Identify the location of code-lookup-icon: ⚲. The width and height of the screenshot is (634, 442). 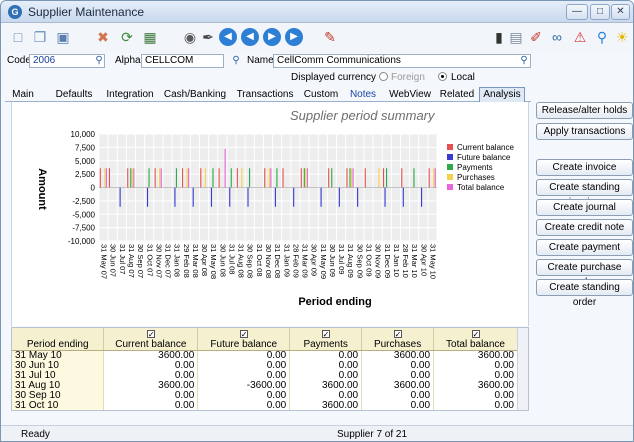
(99, 61).